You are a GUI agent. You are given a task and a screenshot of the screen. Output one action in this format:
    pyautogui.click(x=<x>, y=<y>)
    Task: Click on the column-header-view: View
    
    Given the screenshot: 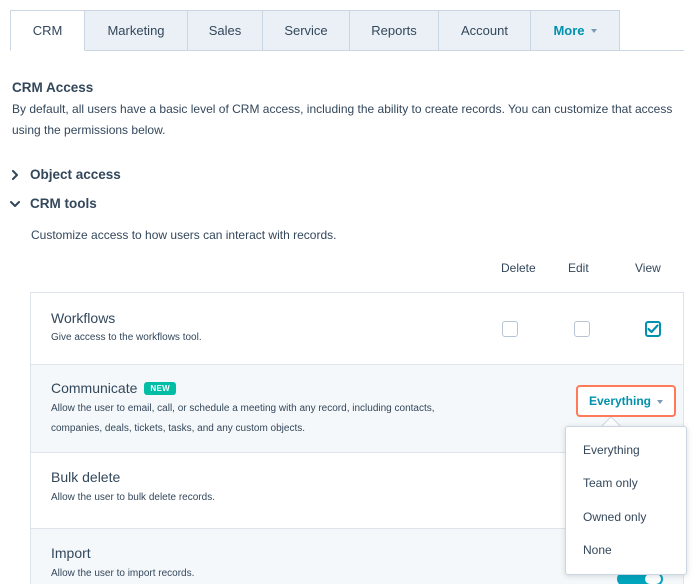 What is the action you would take?
    pyautogui.click(x=648, y=268)
    